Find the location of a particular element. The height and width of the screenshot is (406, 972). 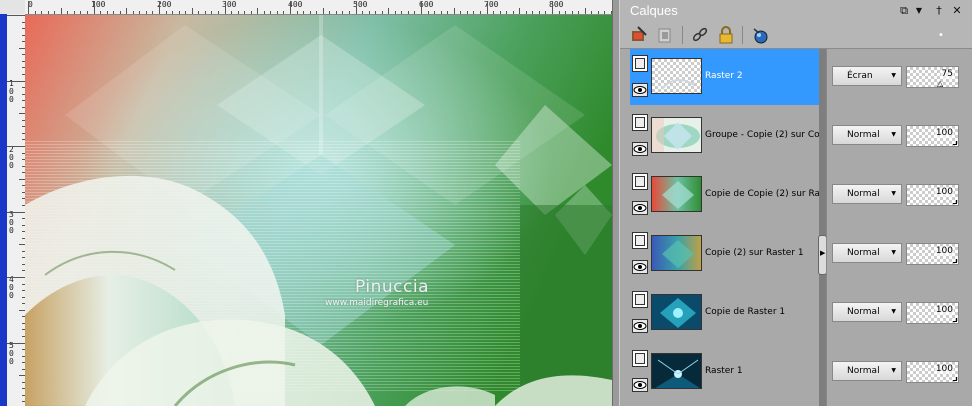

layers-scrollbar is located at coordinates (822, 227).